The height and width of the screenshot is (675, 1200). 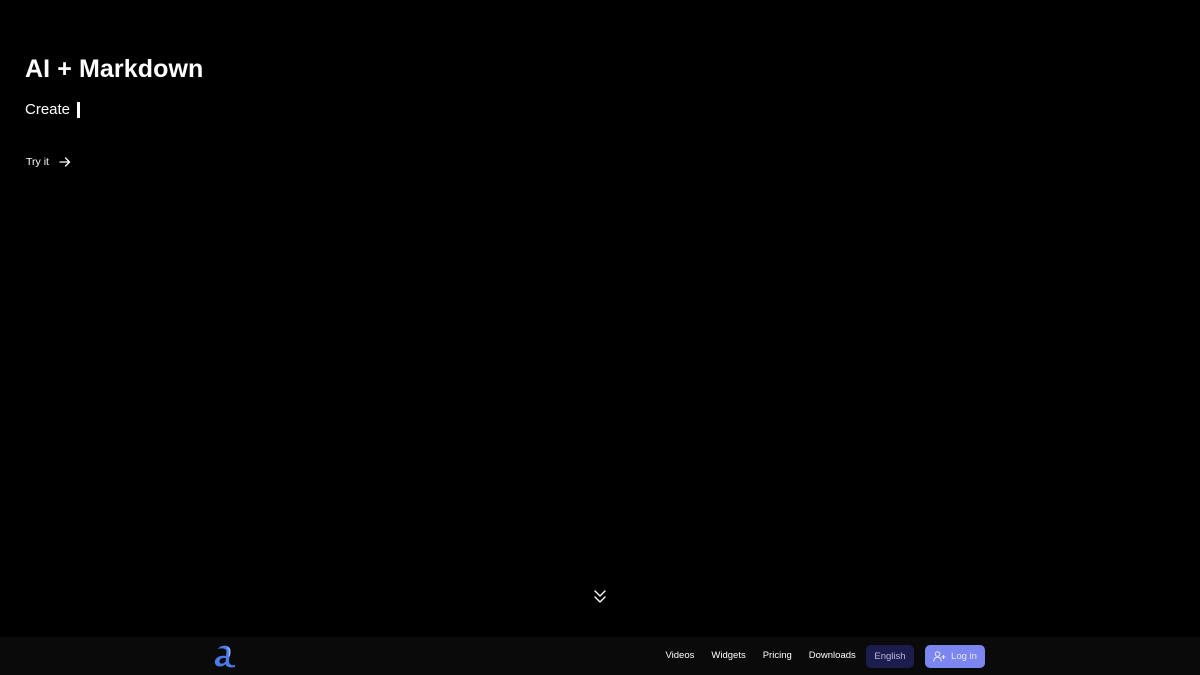 I want to click on app-logo-icon, so click(x=225, y=656).